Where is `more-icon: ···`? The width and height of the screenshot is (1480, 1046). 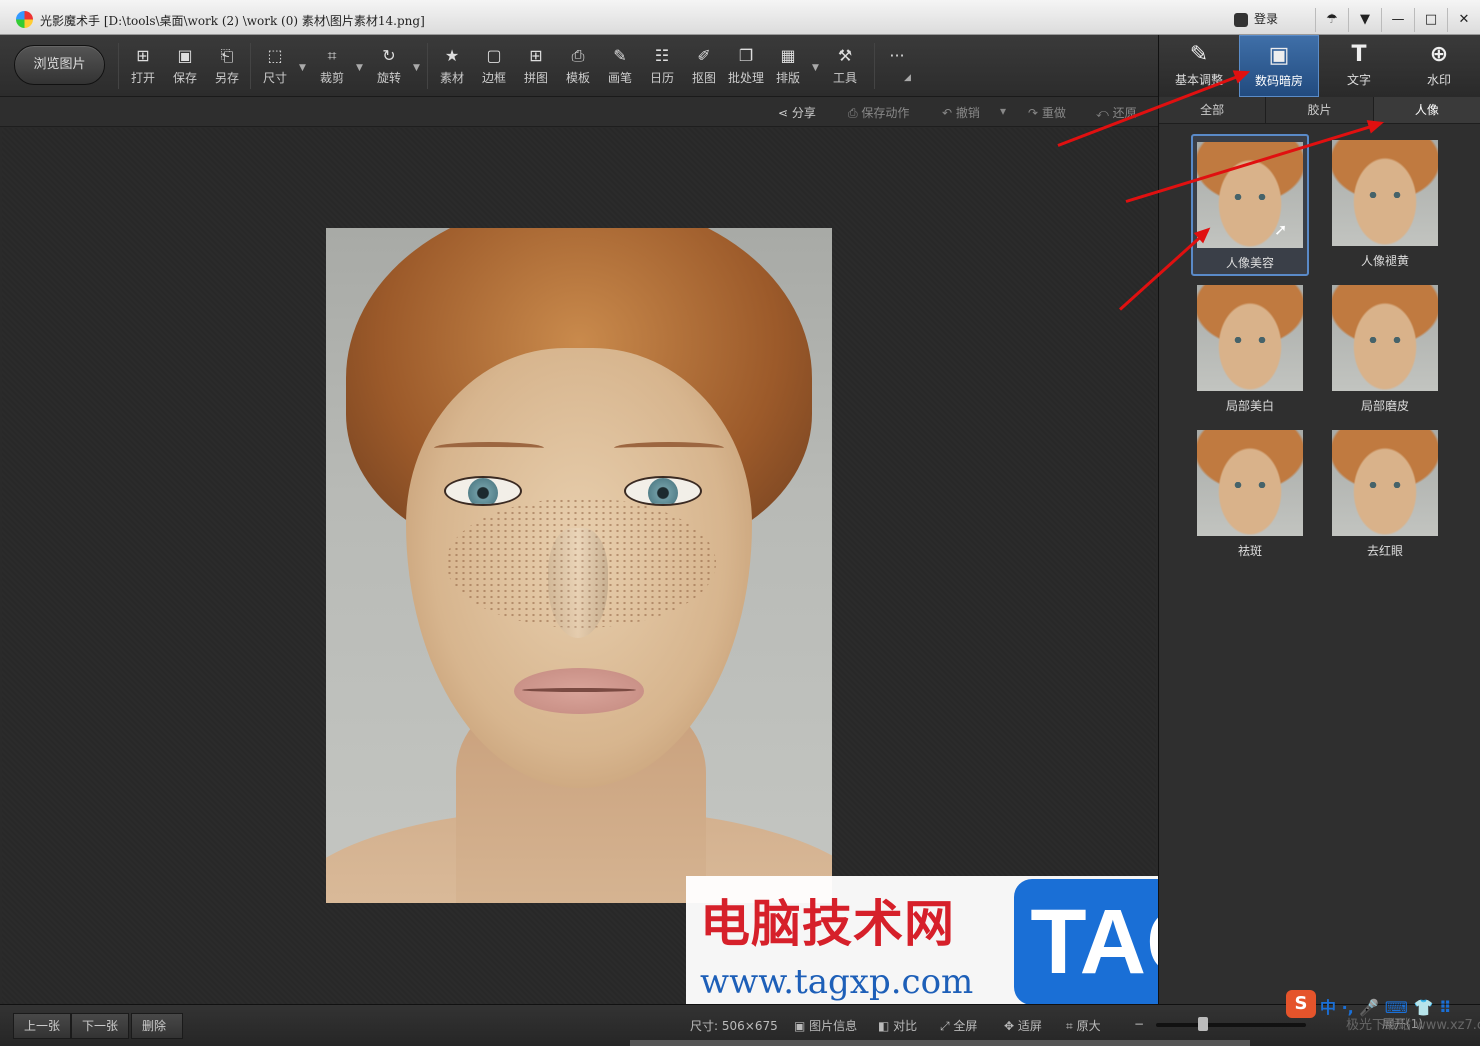 more-icon: ··· is located at coordinates (897, 55).